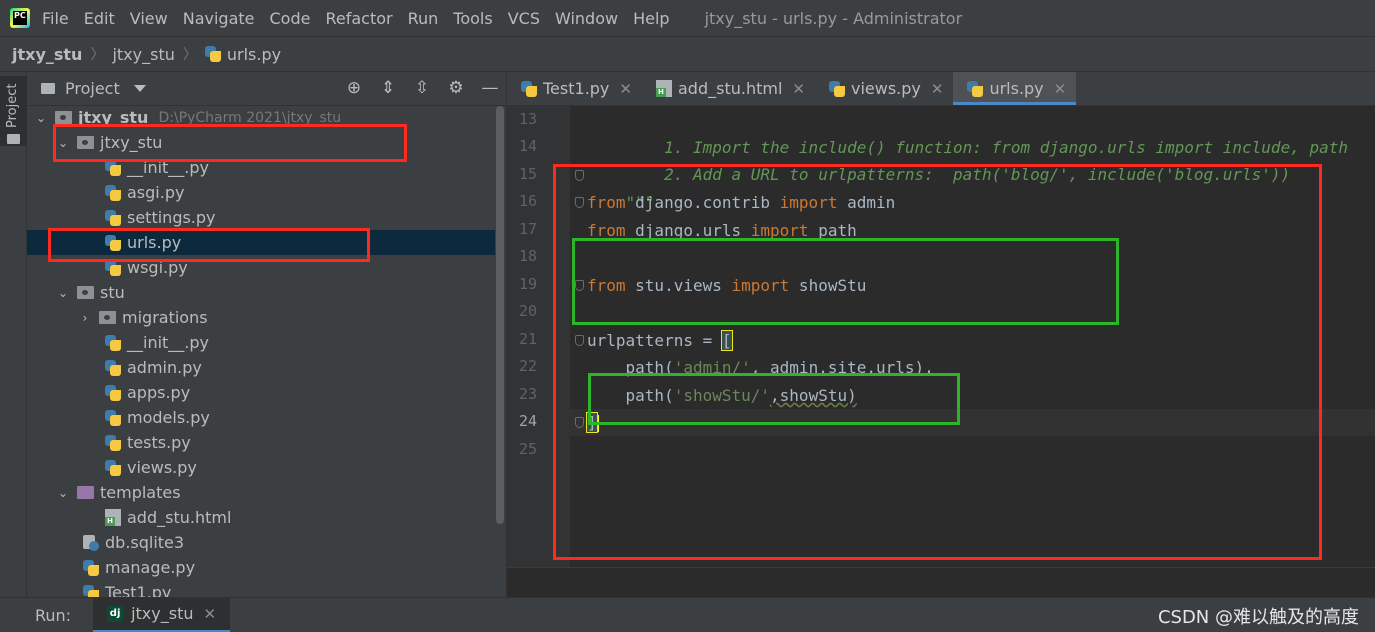 This screenshot has width=1375, height=632. Describe the element at coordinates (423, 18) in the screenshot. I see `menu-run: Run` at that location.